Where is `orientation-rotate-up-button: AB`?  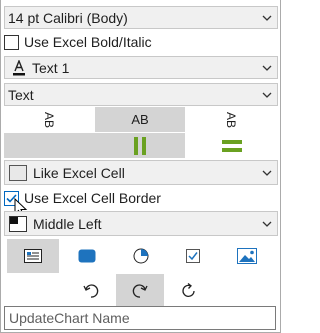 orientation-rotate-up-button: AB is located at coordinates (231, 119).